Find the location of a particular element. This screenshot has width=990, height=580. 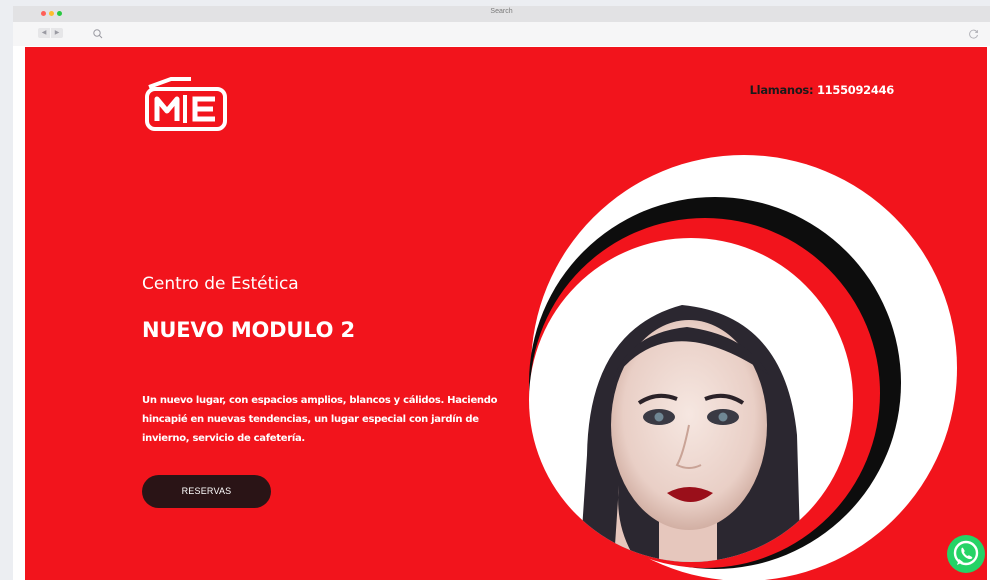

forward-button: ▶ is located at coordinates (57, 33).